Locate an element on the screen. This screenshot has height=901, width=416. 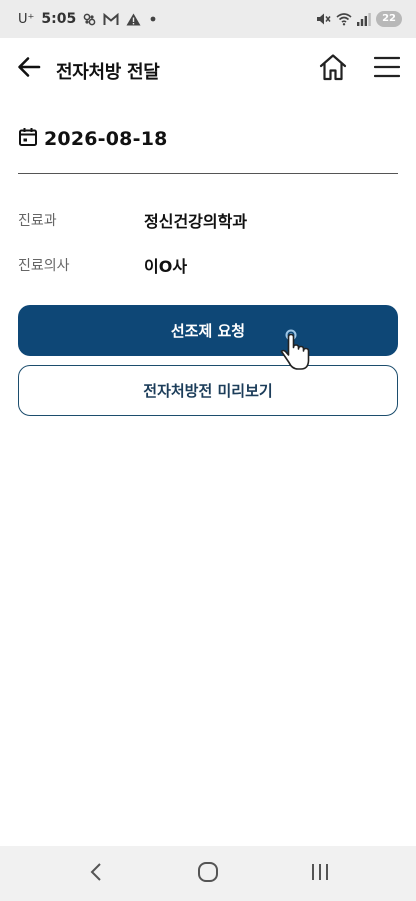
carrier-label: U⁺ is located at coordinates (26, 19).